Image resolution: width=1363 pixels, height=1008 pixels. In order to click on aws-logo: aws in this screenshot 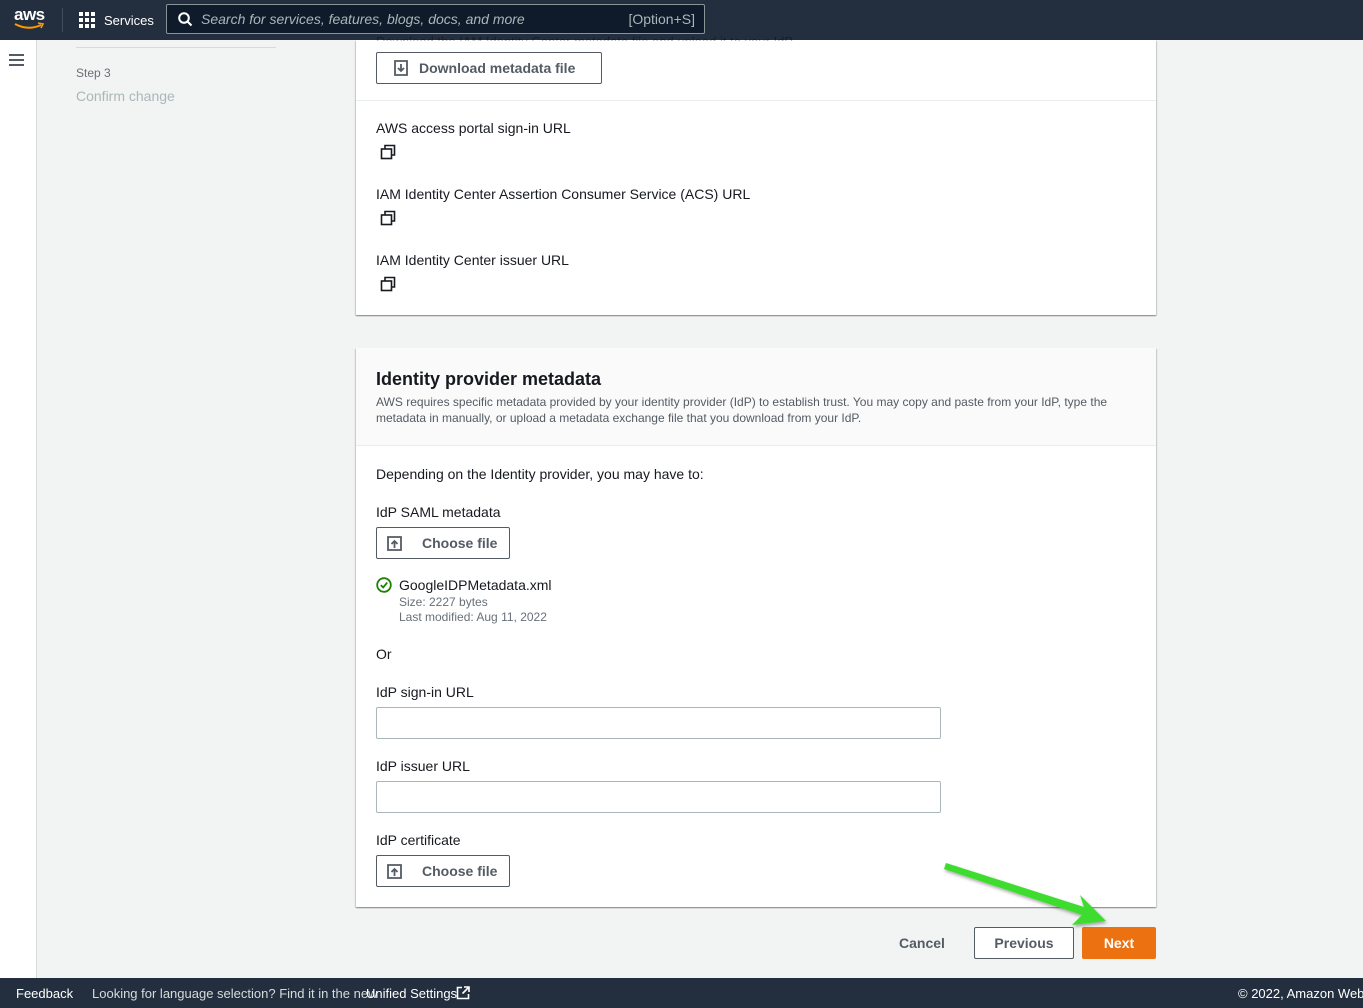, I will do `click(31, 19)`.